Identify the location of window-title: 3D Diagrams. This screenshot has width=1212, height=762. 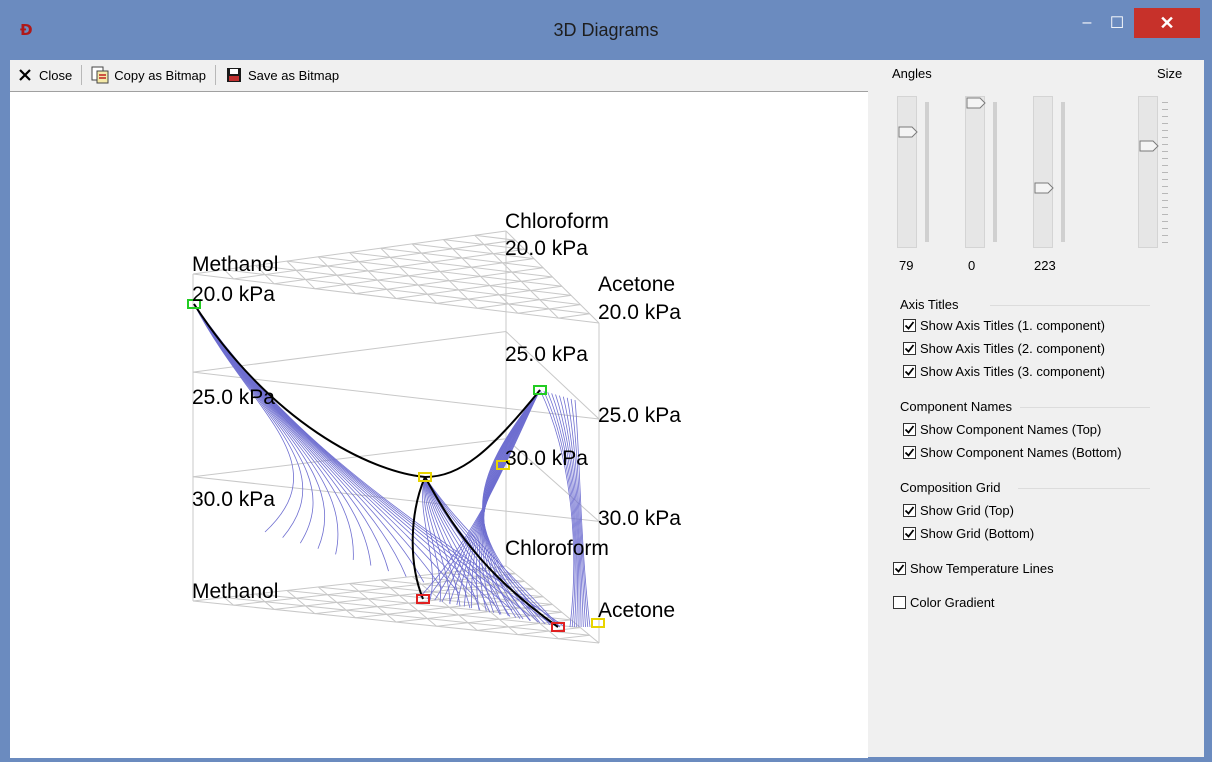
(606, 30).